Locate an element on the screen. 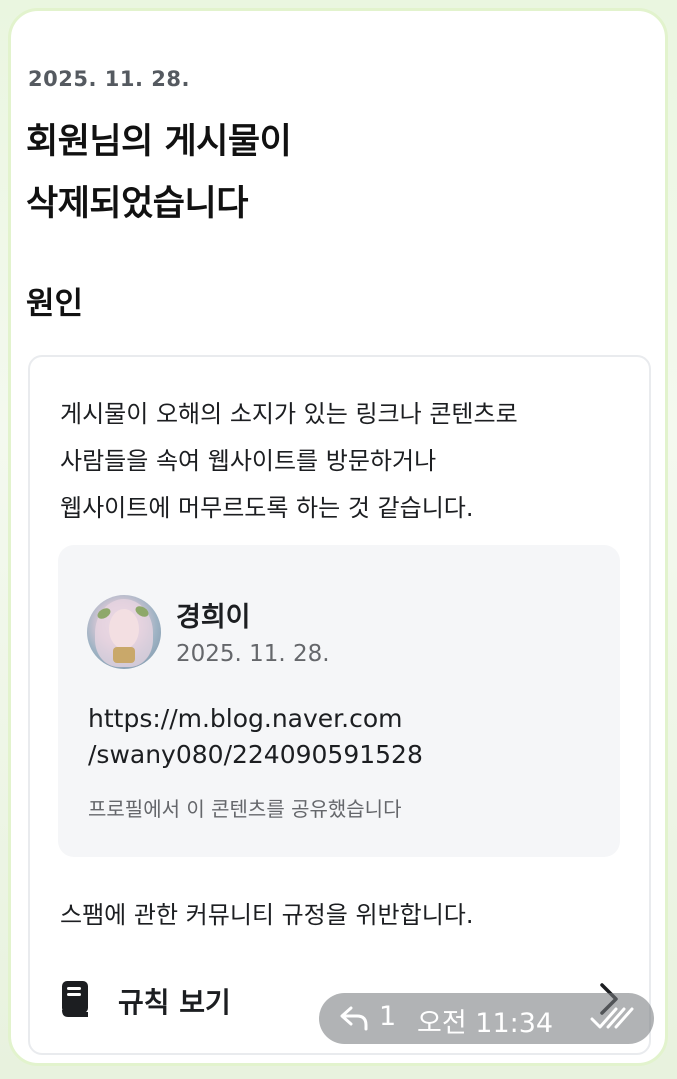 Image resolution: width=677 pixels, height=1079 pixels. post-author-name: 경희이 is located at coordinates (213, 614).